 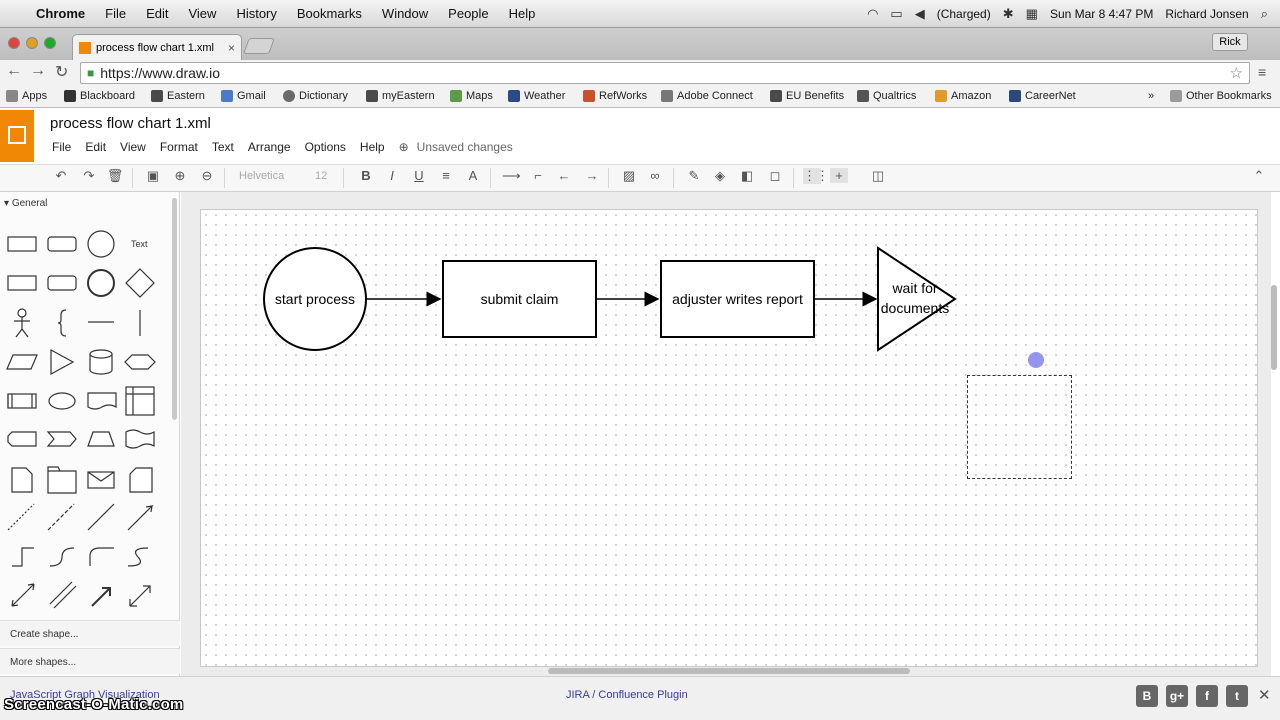 What do you see at coordinates (315, 299) in the screenshot?
I see `node-start-process: start process` at bounding box center [315, 299].